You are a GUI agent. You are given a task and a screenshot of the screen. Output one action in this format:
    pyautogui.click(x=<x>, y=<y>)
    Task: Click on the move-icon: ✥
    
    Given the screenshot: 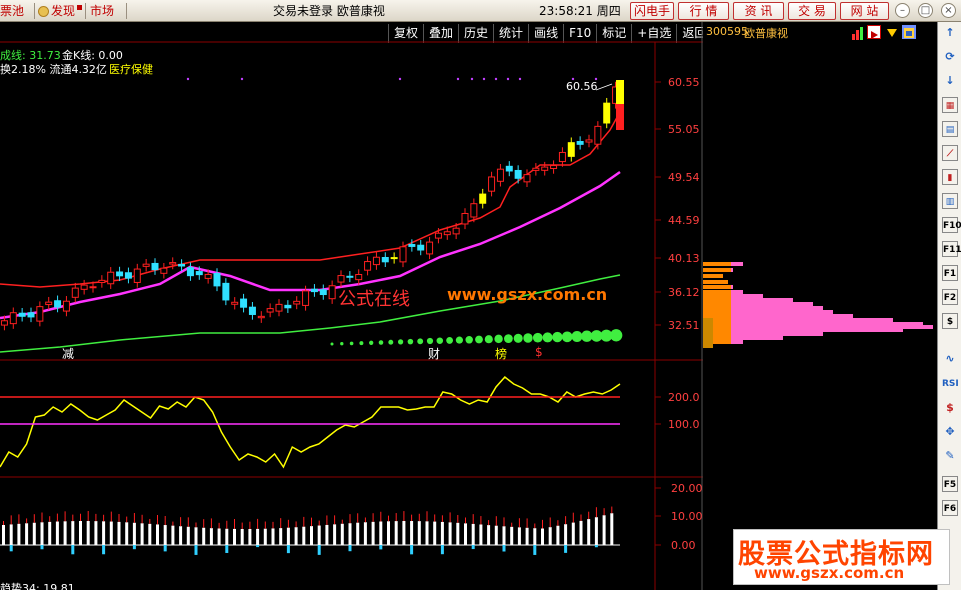 What is the action you would take?
    pyautogui.click(x=950, y=432)
    